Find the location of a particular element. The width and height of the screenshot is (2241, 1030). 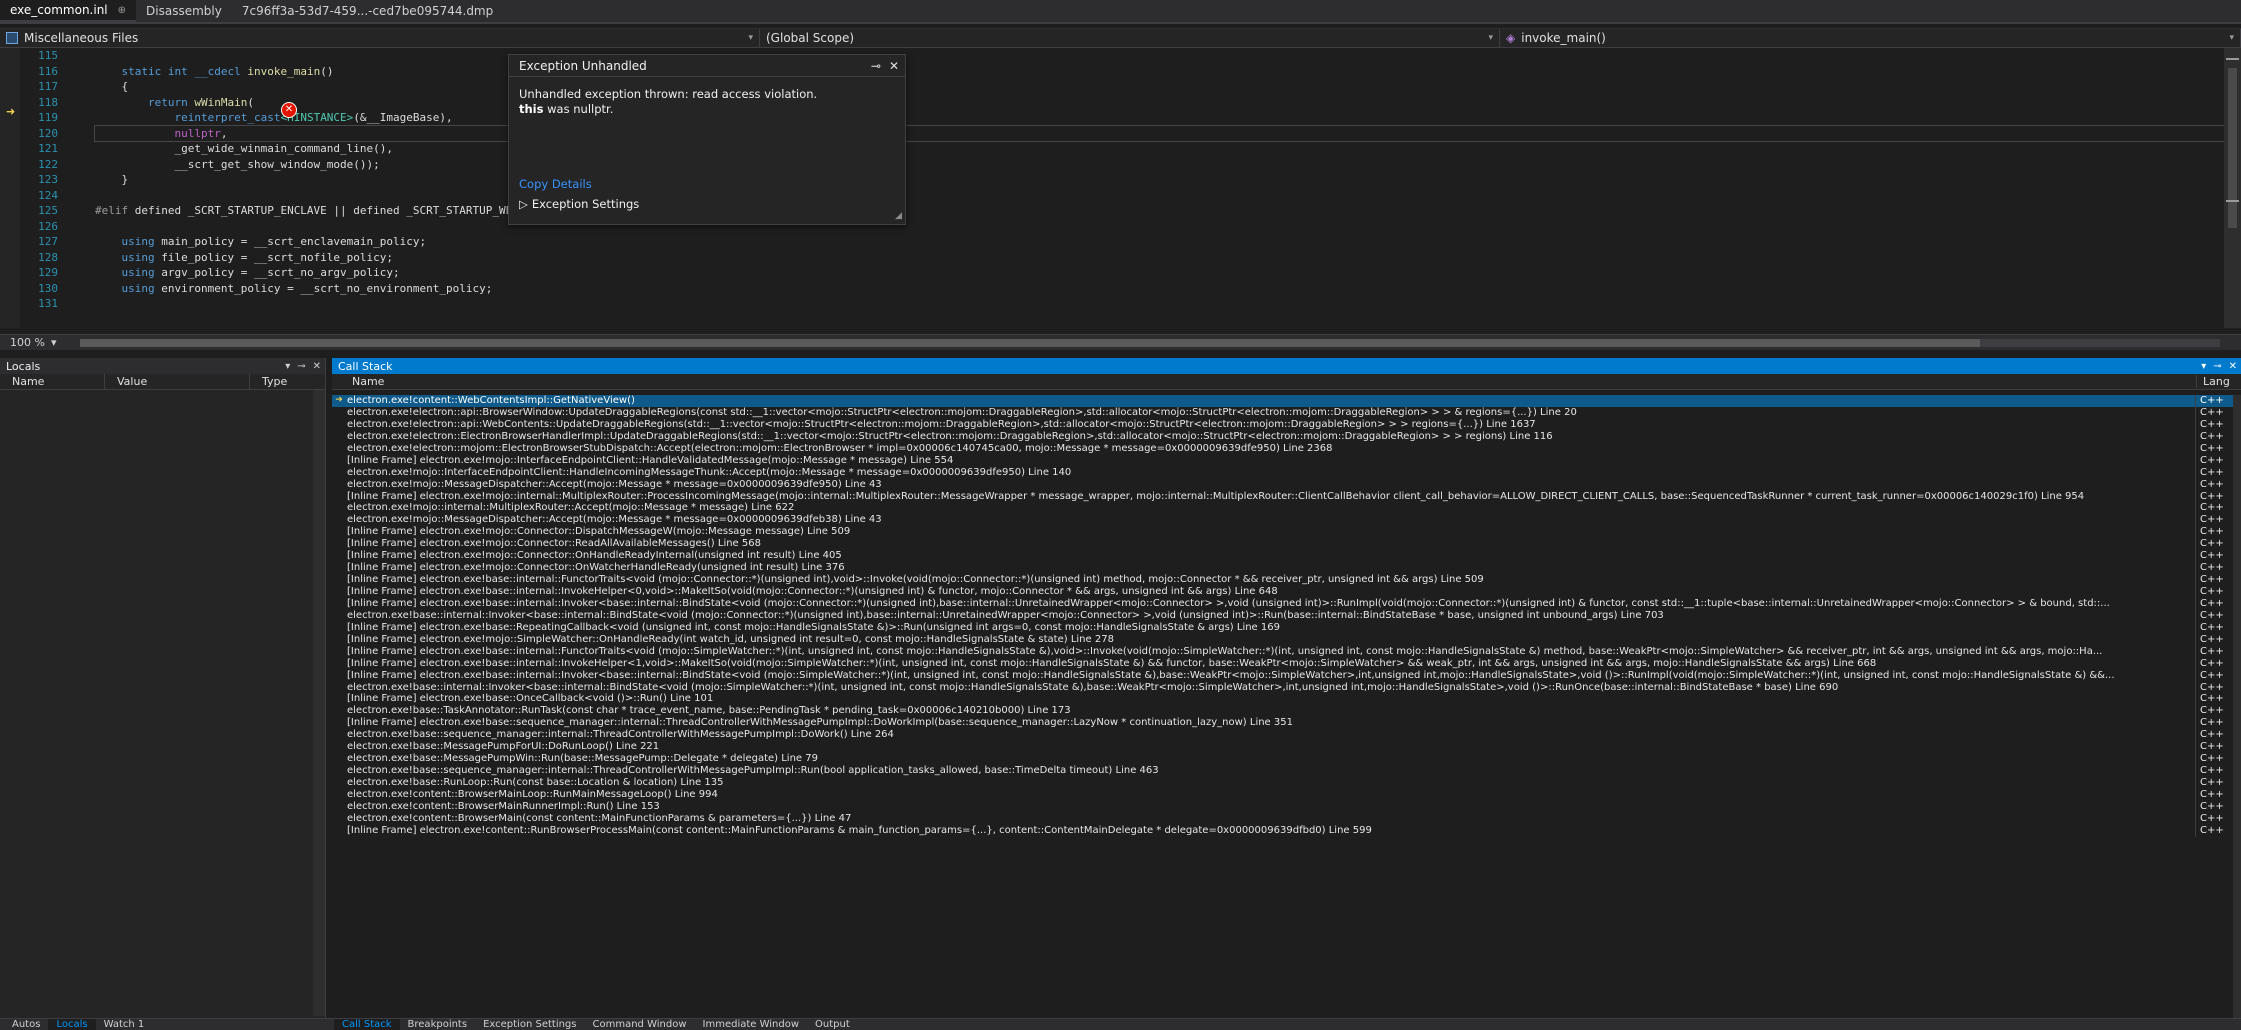

scope-dropdown: (Global Scope) ▾ is located at coordinates (1130, 37).